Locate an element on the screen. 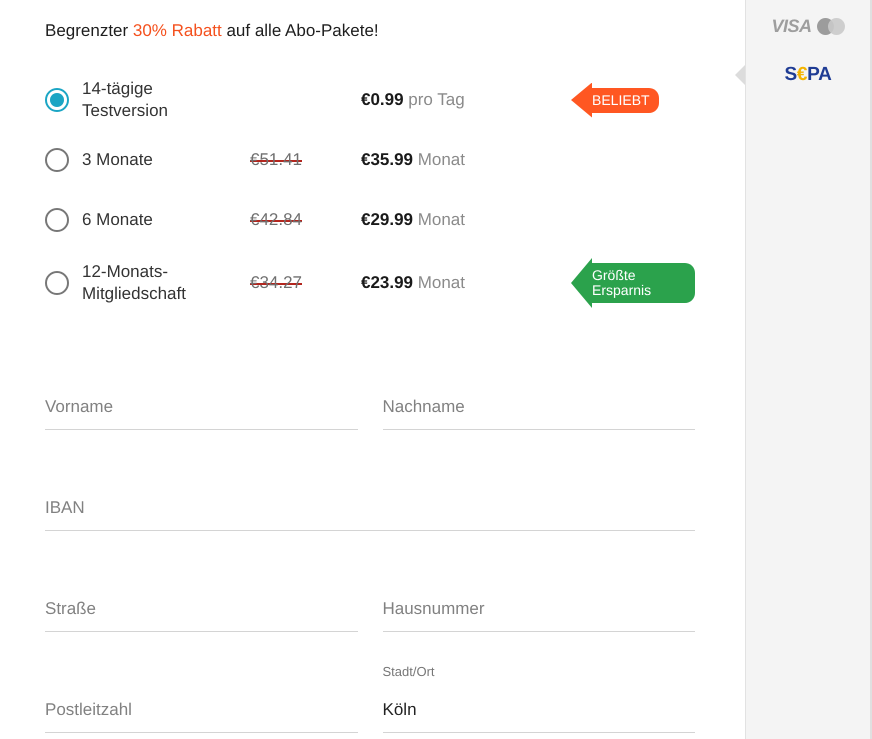 Image resolution: width=872 pixels, height=739 pixels. promo-headline: Begrenzter 30% Rabatt auf alle Abo-Pakete! is located at coordinates (212, 31).